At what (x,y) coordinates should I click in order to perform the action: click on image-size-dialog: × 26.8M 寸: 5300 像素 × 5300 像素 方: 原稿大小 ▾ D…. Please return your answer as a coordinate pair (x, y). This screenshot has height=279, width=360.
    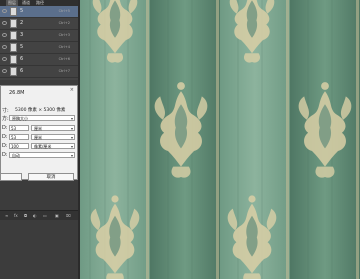
    Looking at the image, I should click on (39, 132).